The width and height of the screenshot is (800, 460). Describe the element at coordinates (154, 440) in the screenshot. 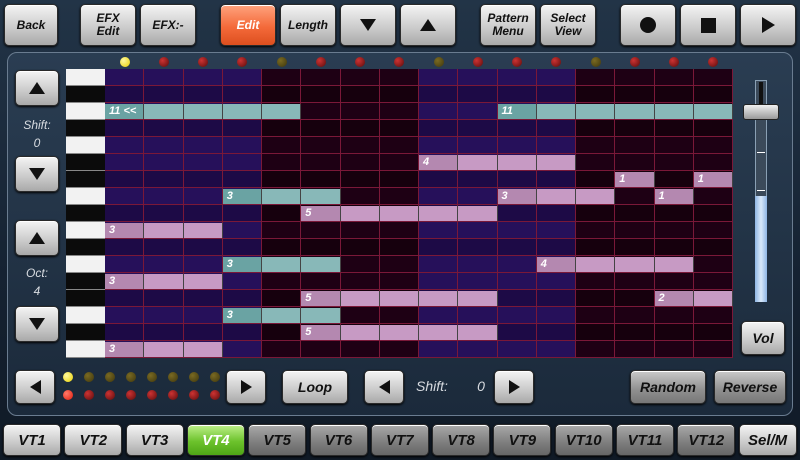

I see `track-tab-vt3: VT3` at that location.